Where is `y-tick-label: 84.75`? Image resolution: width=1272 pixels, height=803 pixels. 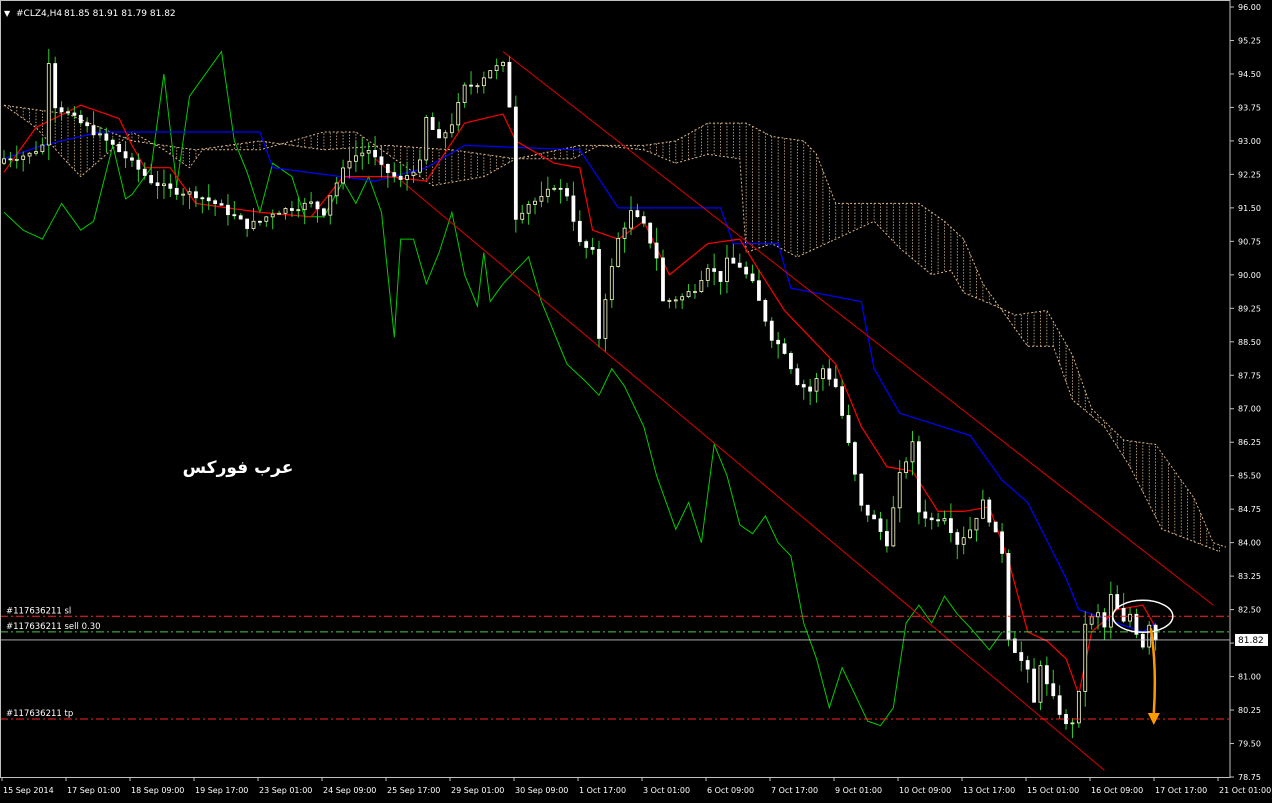
y-tick-label: 84.75 is located at coordinates (1249, 509).